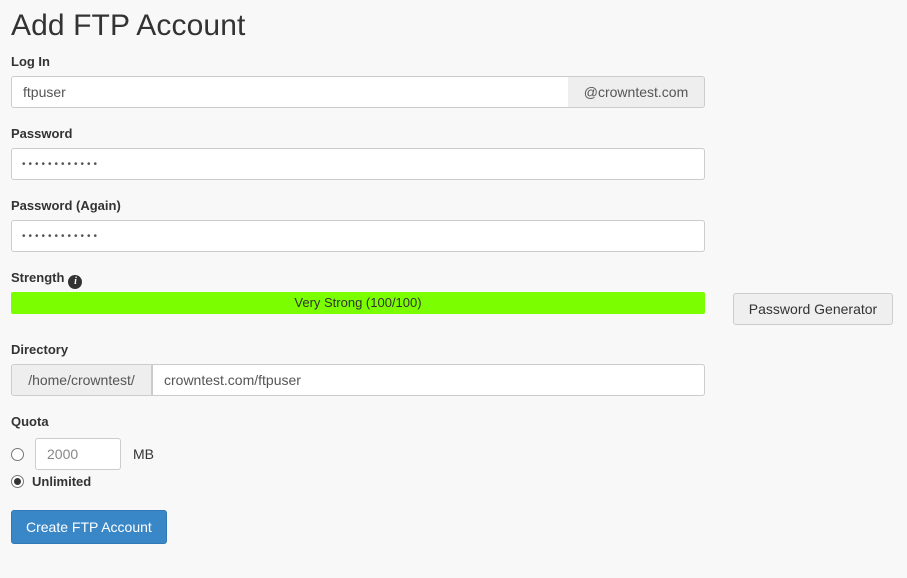  Describe the element at coordinates (66, 205) in the screenshot. I see `password-again-label: Password (Again)` at that location.